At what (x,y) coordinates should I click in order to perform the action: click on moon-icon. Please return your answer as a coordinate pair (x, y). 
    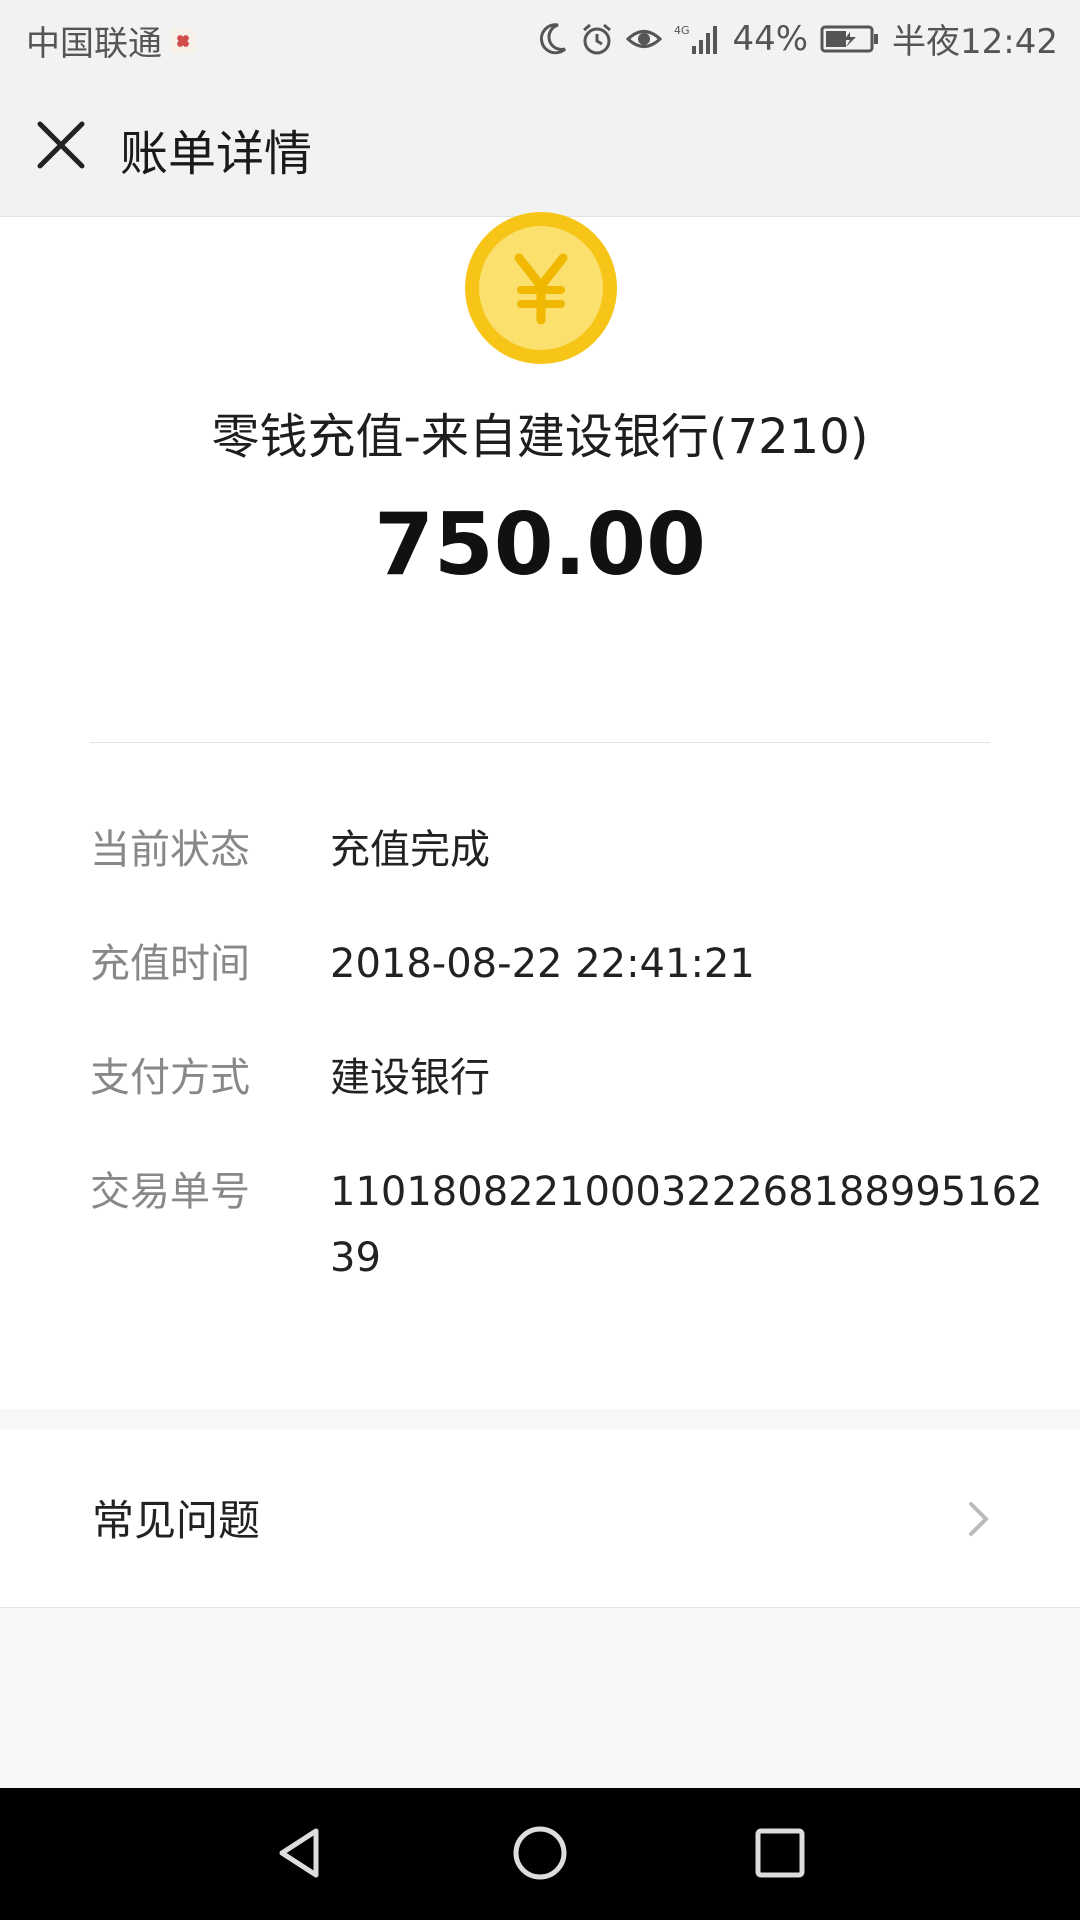
    Looking at the image, I should click on (553, 38).